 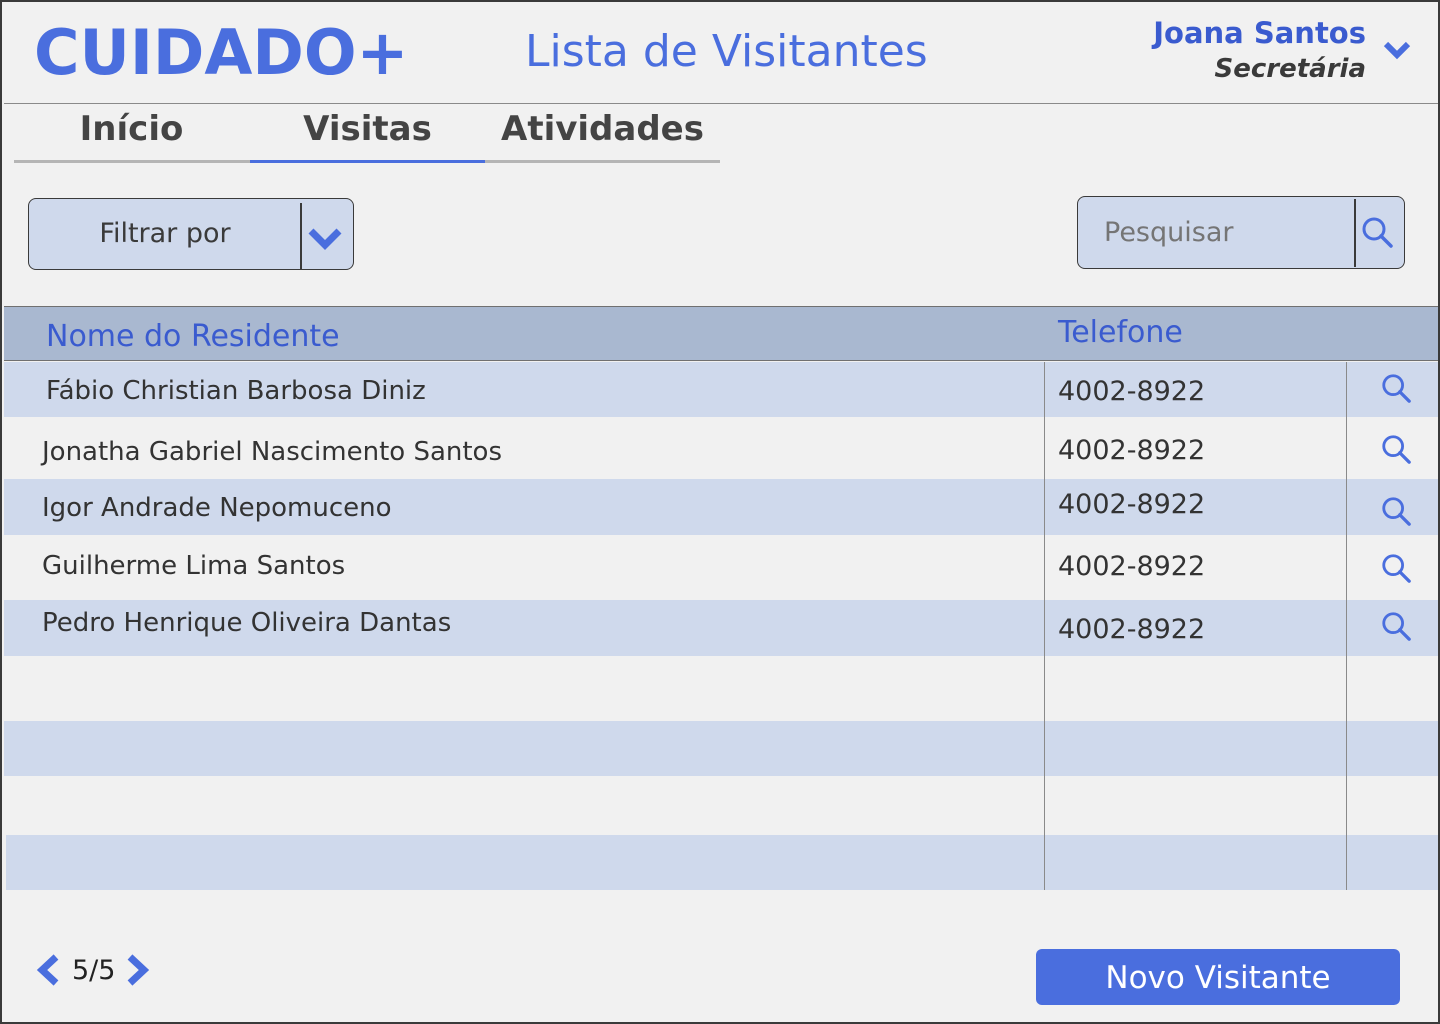 I want to click on chevron-left-icon, so click(x=48, y=970).